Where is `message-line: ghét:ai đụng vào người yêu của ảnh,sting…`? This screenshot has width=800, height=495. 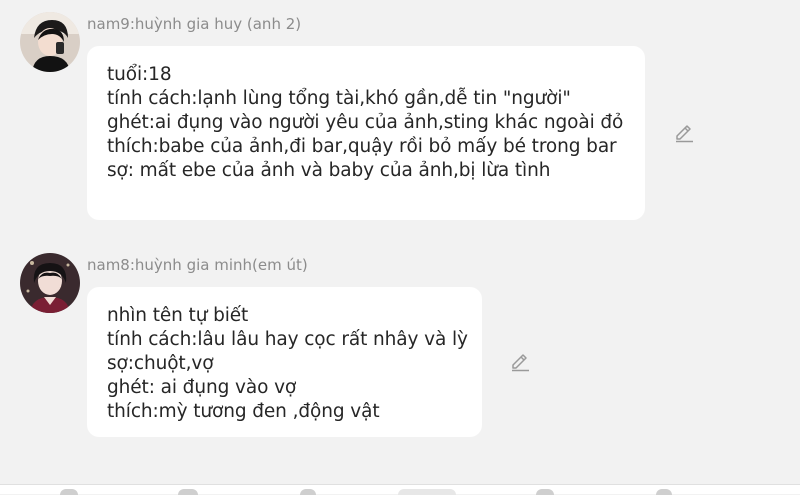 message-line: ghét:ai đụng vào người yêu của ảnh,sting… is located at coordinates (365, 122).